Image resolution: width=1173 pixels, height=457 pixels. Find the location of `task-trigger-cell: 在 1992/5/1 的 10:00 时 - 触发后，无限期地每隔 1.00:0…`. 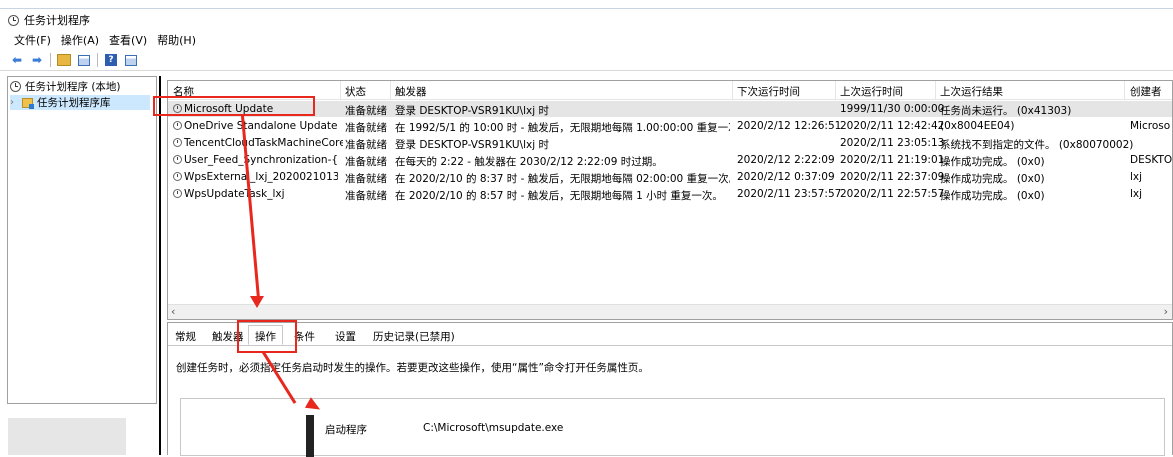

task-trigger-cell: 在 1992/5/1 的 10:00 时 - 触发后，无限期地每隔 1.00:0… is located at coordinates (562, 128).